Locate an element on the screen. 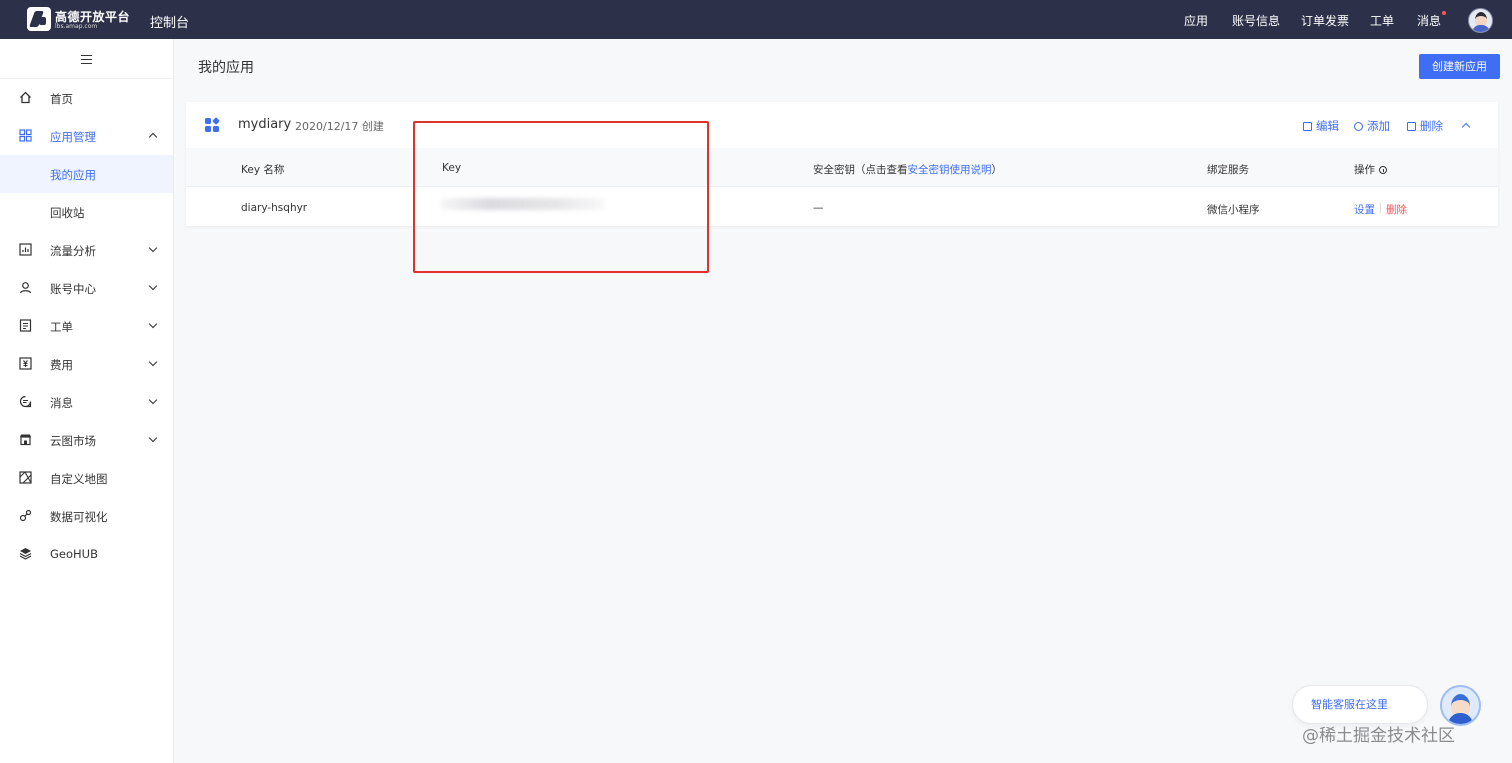 This screenshot has width=1512, height=763. edit-icon is located at coordinates (1307, 126).